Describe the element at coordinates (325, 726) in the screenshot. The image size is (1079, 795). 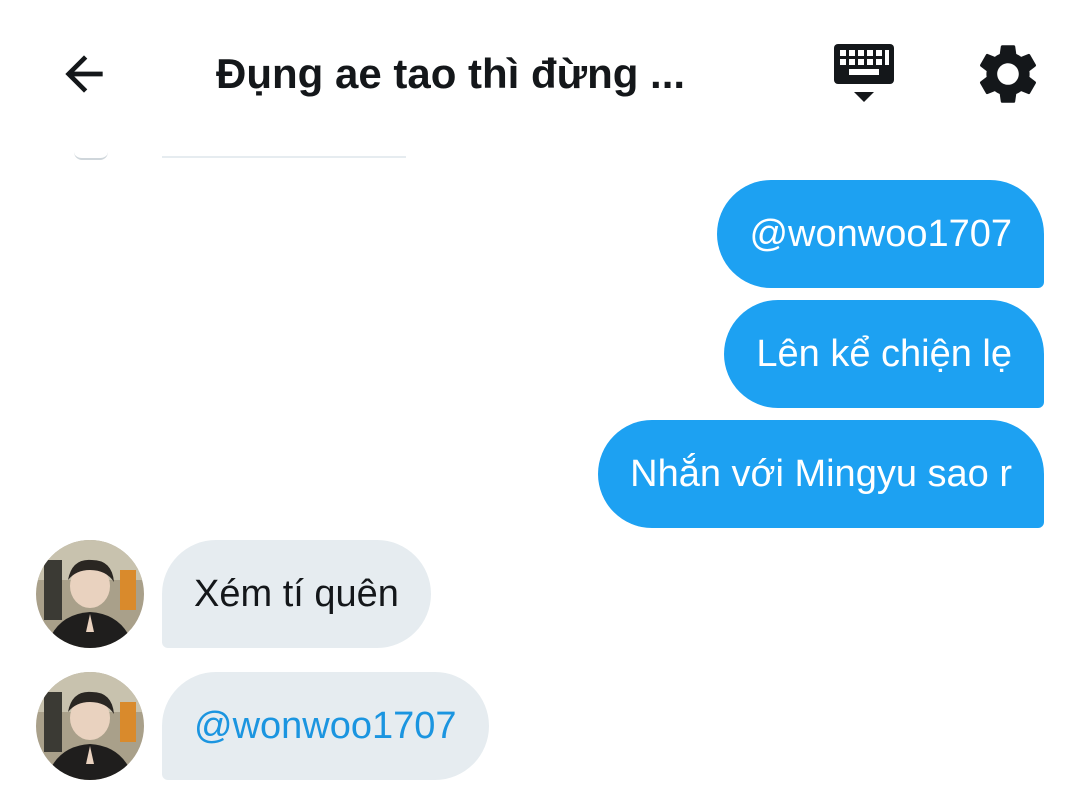
I see `incoming-message-mention-link: @wonwoo1707` at that location.